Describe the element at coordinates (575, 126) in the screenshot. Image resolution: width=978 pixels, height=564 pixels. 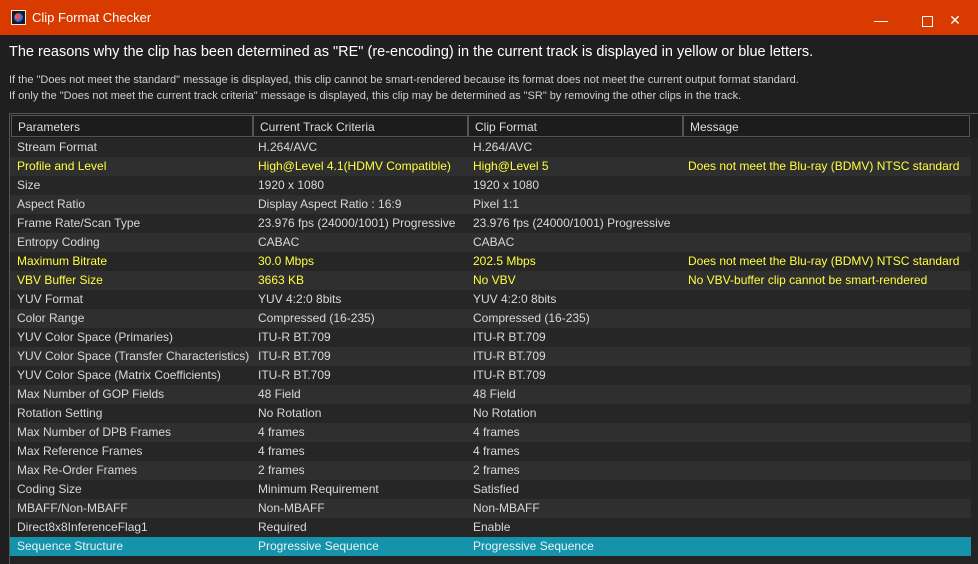
I see `col-header-clip-format: Clip Format` at that location.